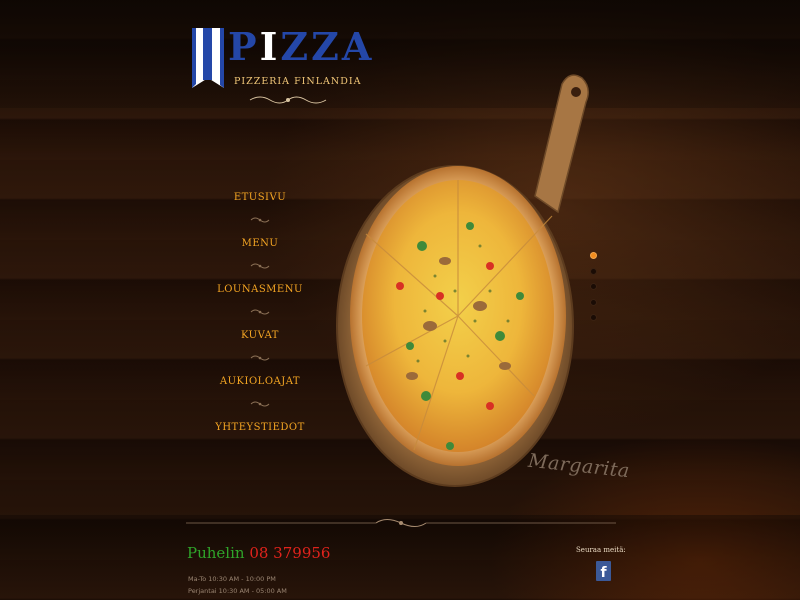  I want to click on nav-item-lounasmenu: LOUNASMENU, so click(260, 301).